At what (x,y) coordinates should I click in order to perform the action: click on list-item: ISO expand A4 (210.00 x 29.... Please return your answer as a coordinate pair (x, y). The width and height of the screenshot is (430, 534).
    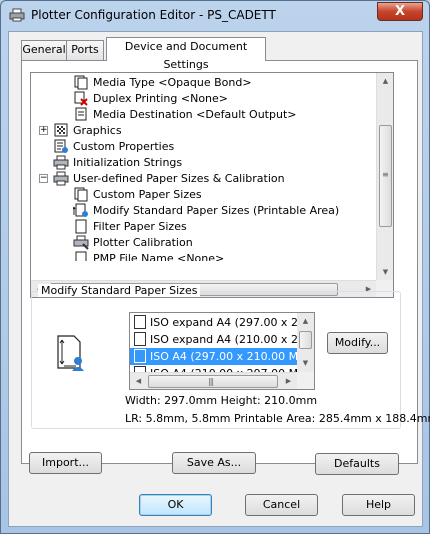
    Looking at the image, I should click on (222, 339).